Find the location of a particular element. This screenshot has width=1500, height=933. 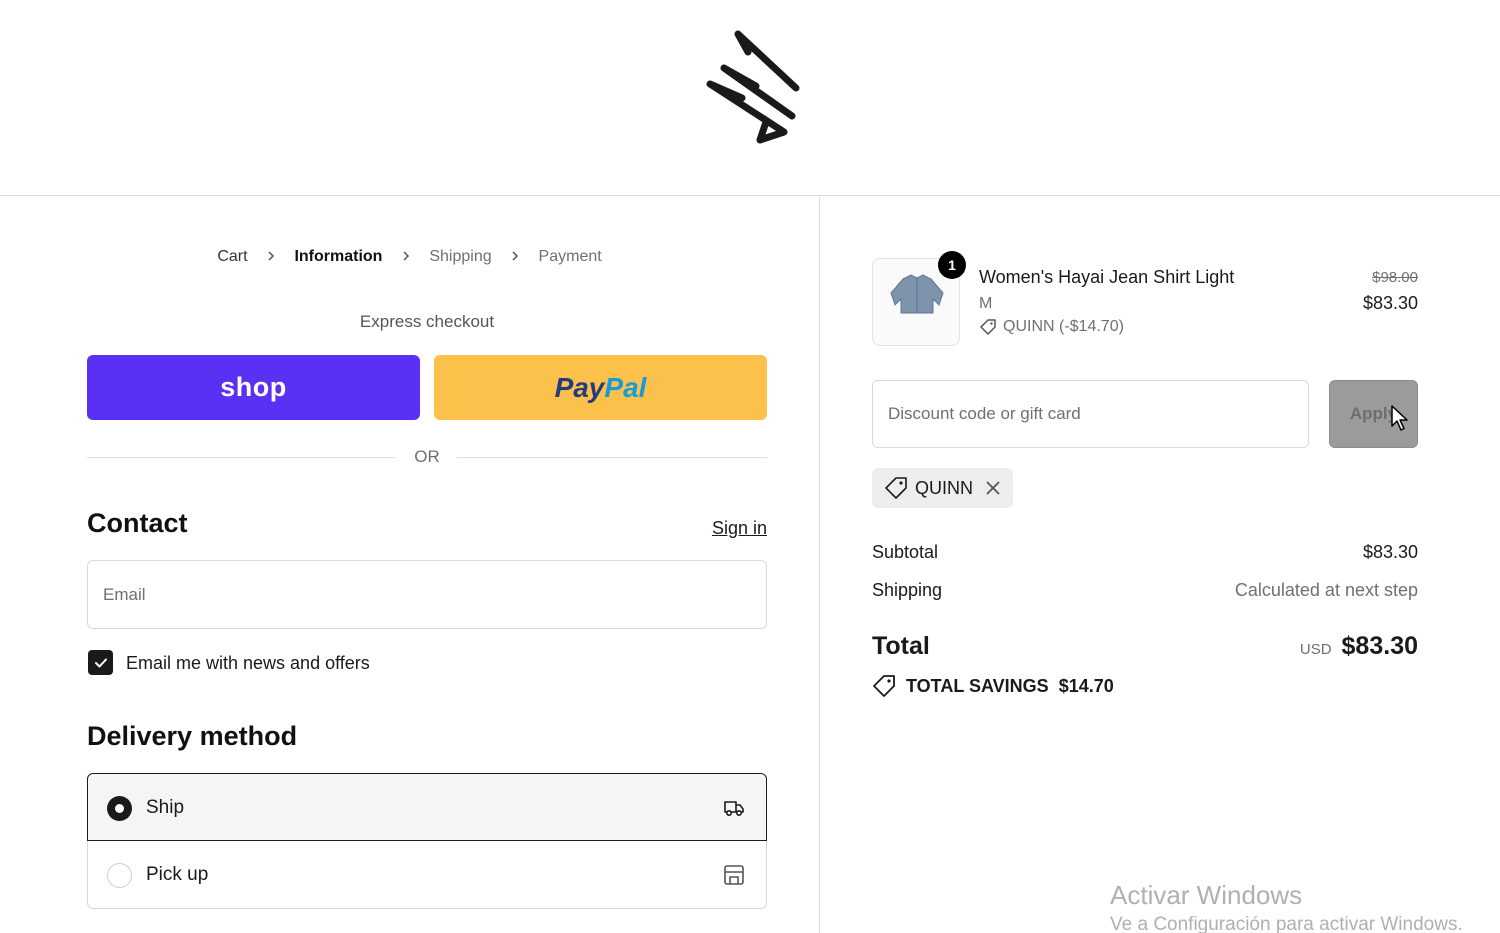

mouse-cursor-icon is located at coordinates (1399, 418).